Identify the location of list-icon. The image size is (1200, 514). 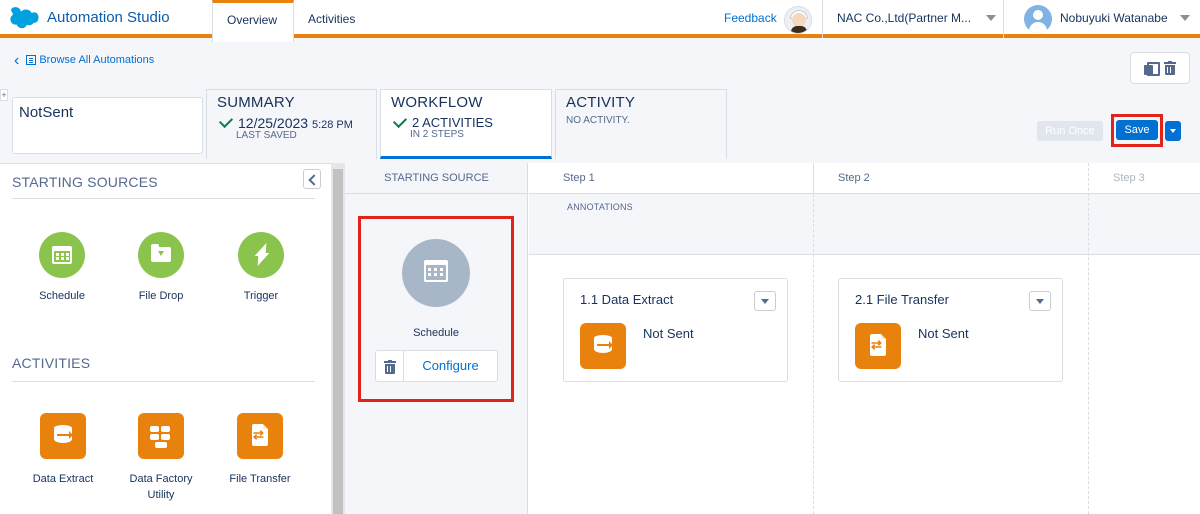
(31, 60).